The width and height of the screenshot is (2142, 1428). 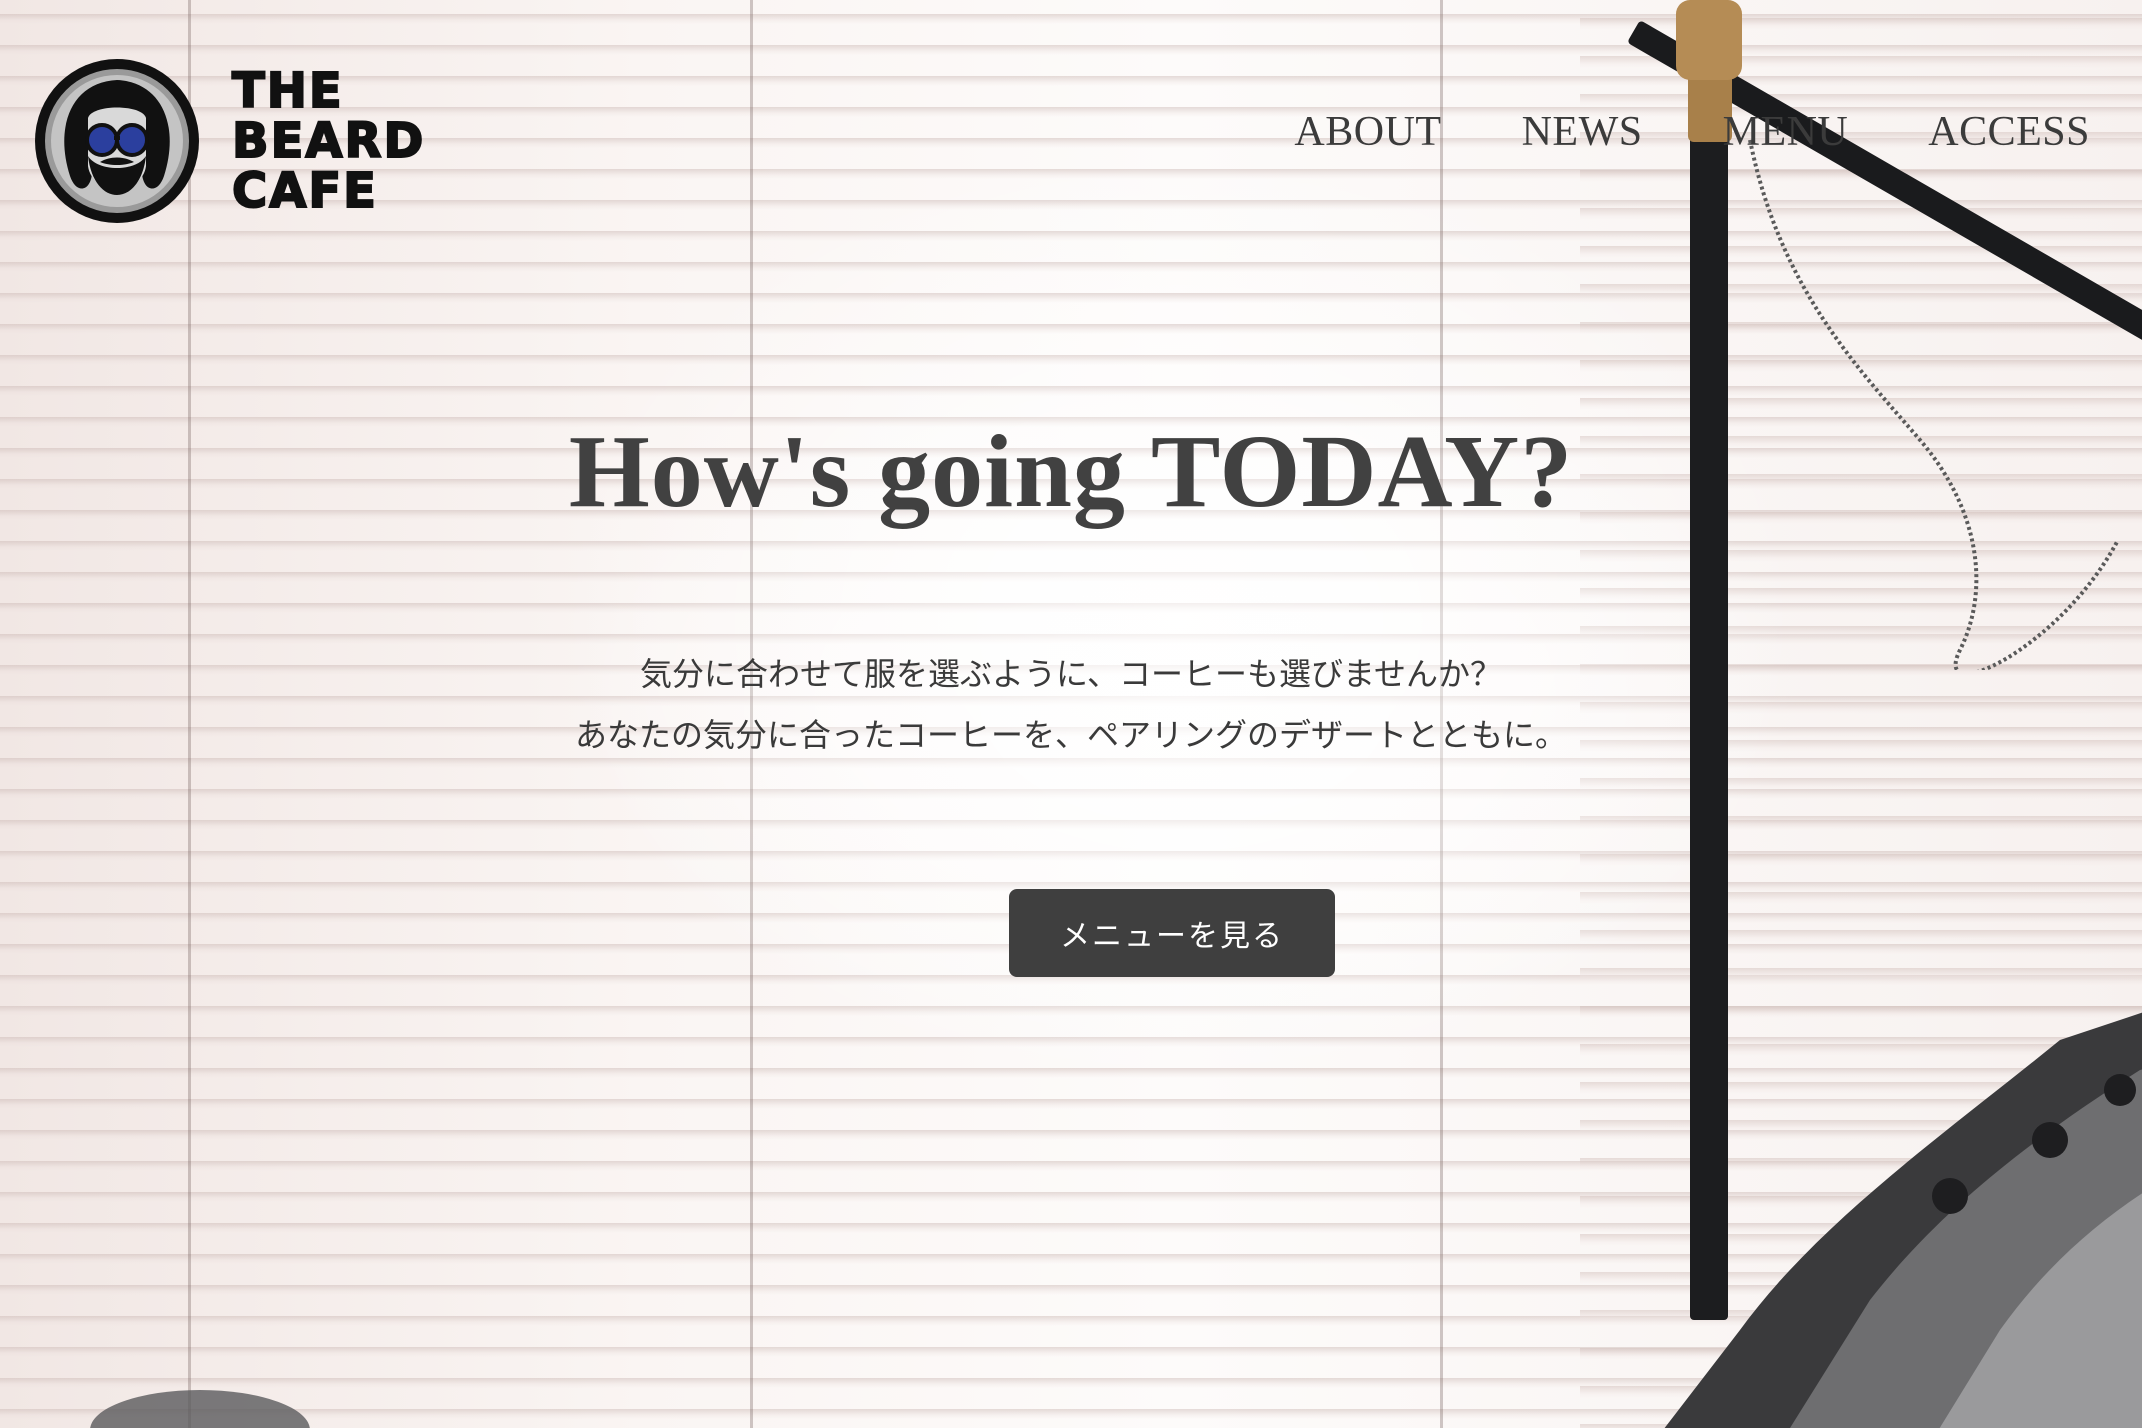 I want to click on jacket, so click(x=1903, y=1220).